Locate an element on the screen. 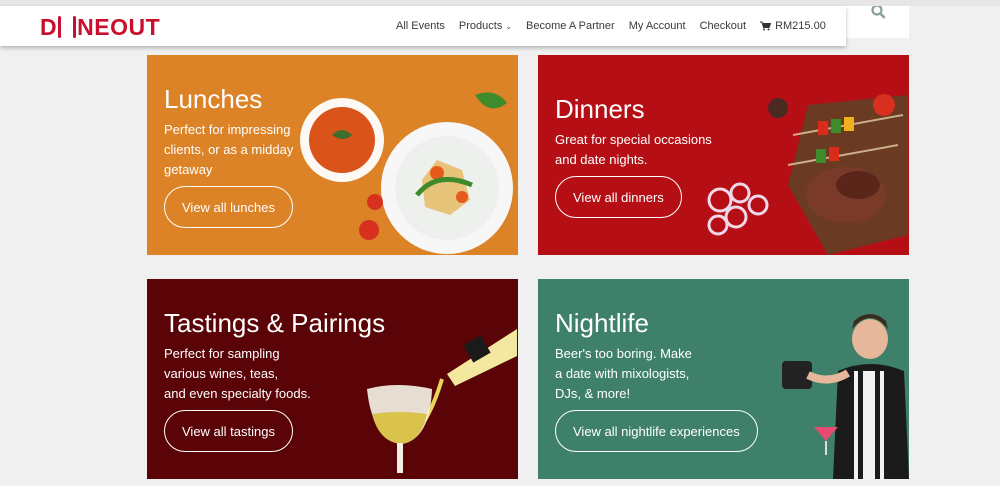 This screenshot has width=1000, height=486. nav-become-a-partner: Become A Partner is located at coordinates (570, 26).